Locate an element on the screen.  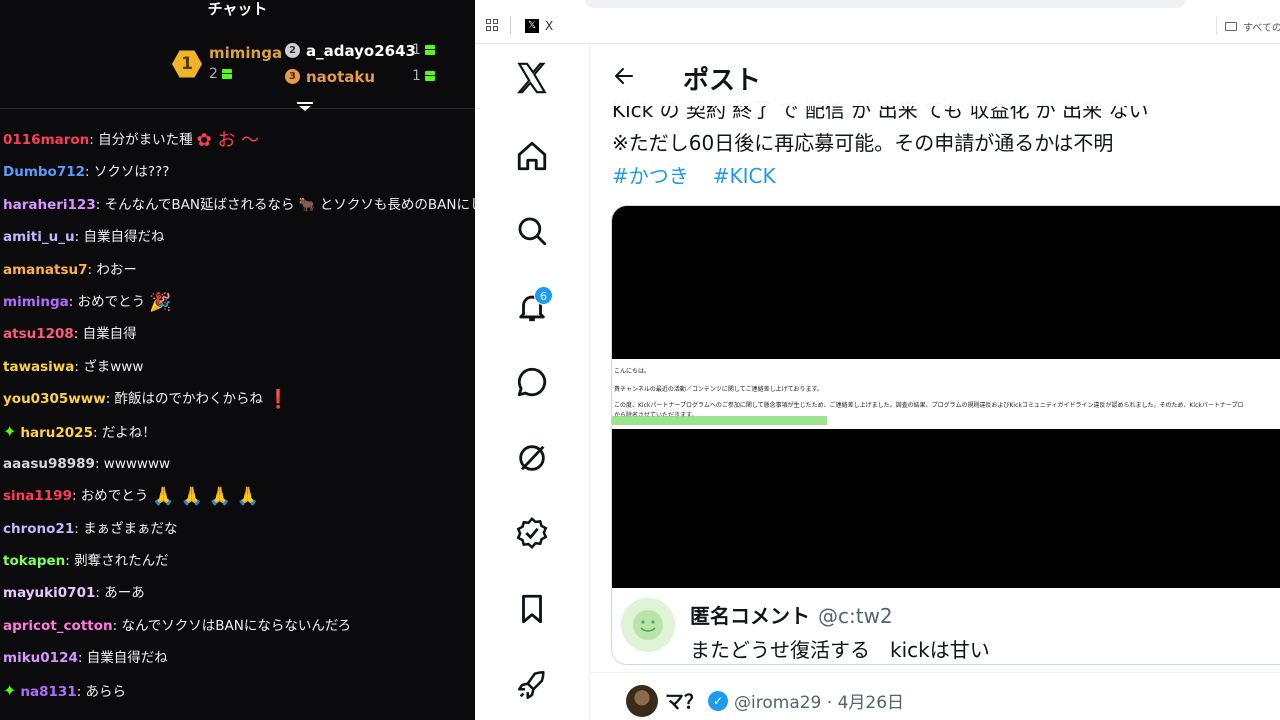
rank-2-badge: 2 is located at coordinates (292, 50).